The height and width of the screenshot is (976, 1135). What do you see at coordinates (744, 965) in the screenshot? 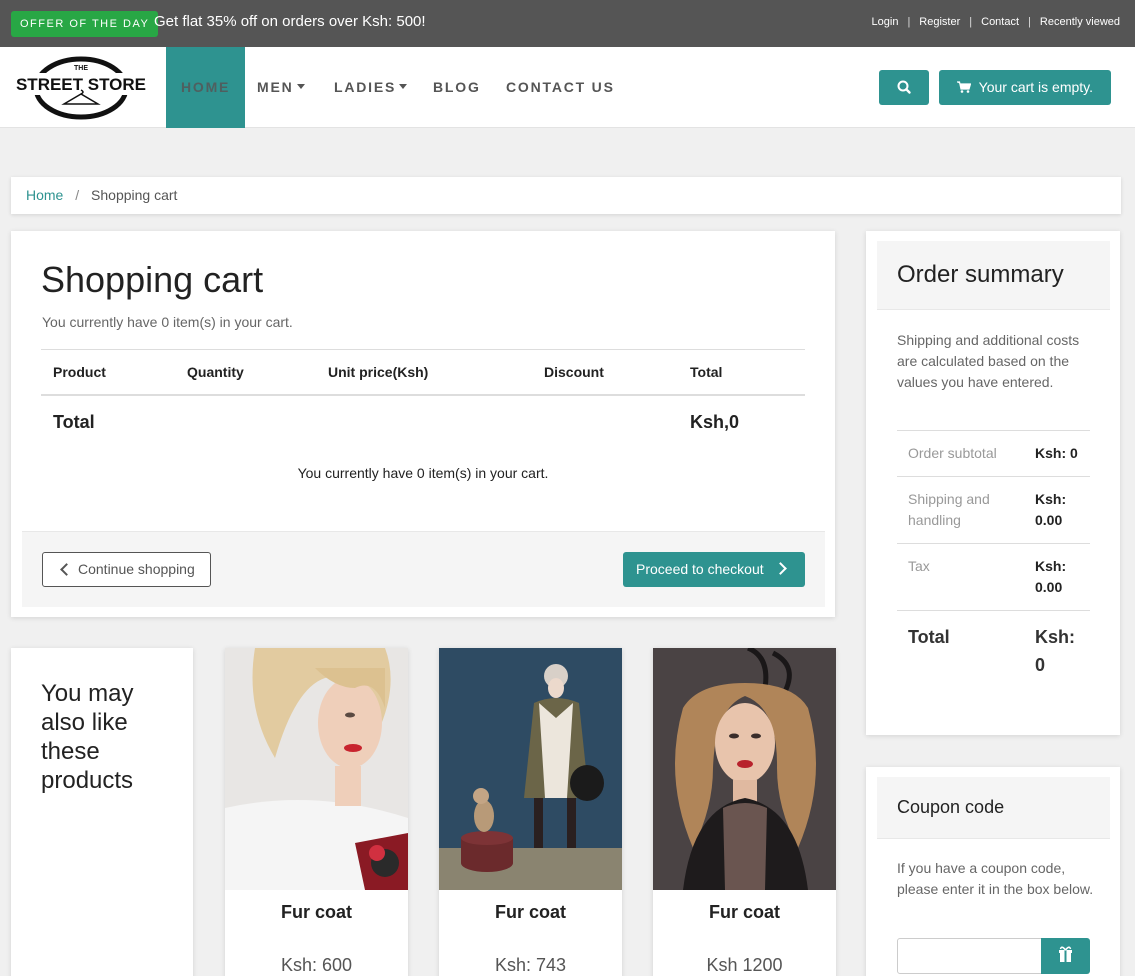
I see `product-price: Ksh 1200` at bounding box center [744, 965].